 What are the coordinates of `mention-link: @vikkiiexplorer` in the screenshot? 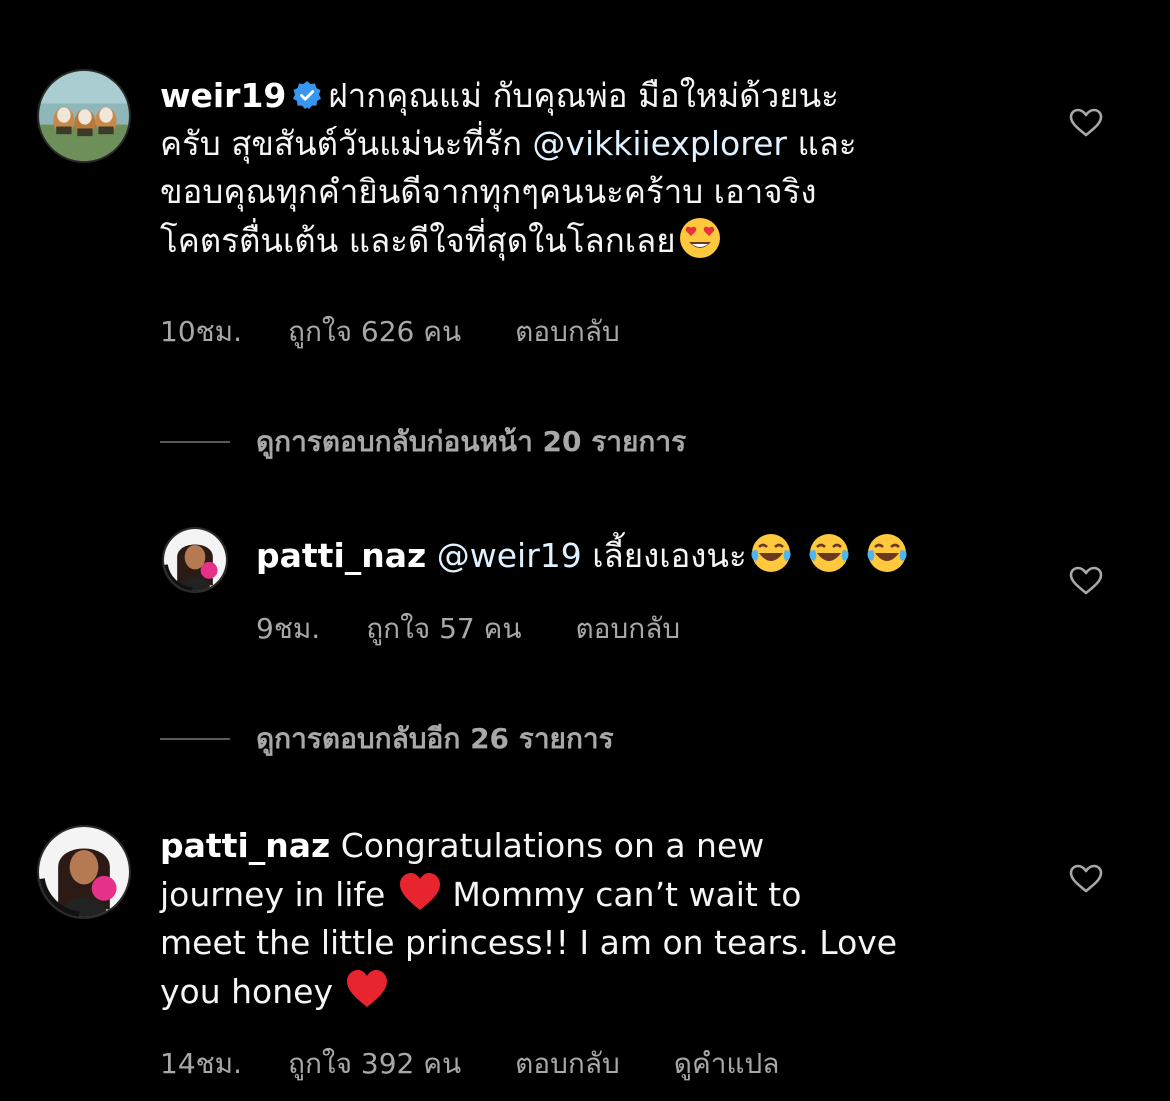 It's located at (659, 143).